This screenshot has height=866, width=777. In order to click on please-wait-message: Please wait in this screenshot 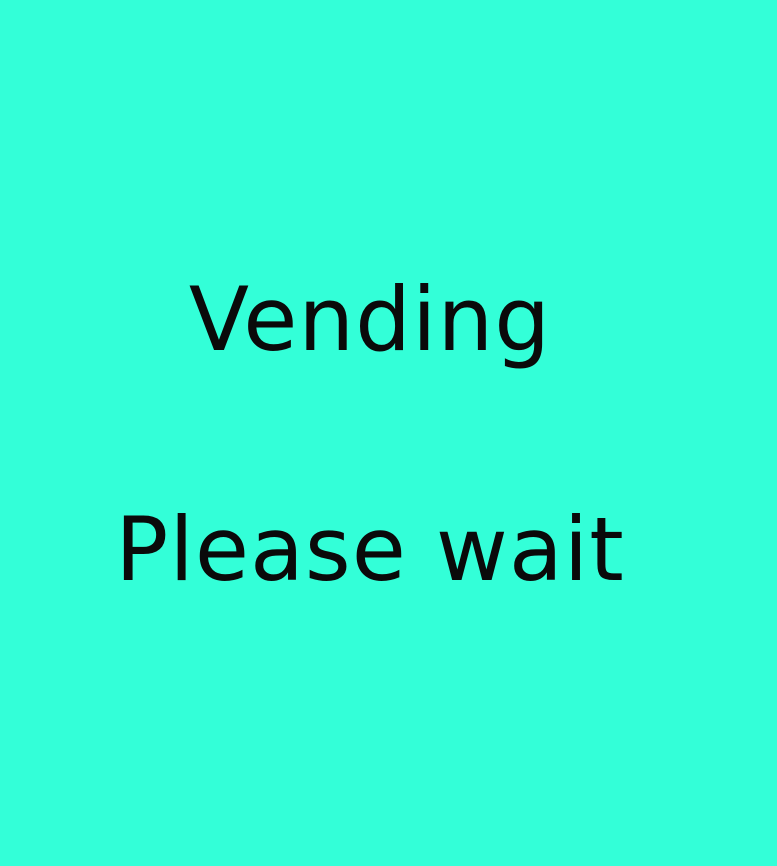, I will do `click(370, 549)`.